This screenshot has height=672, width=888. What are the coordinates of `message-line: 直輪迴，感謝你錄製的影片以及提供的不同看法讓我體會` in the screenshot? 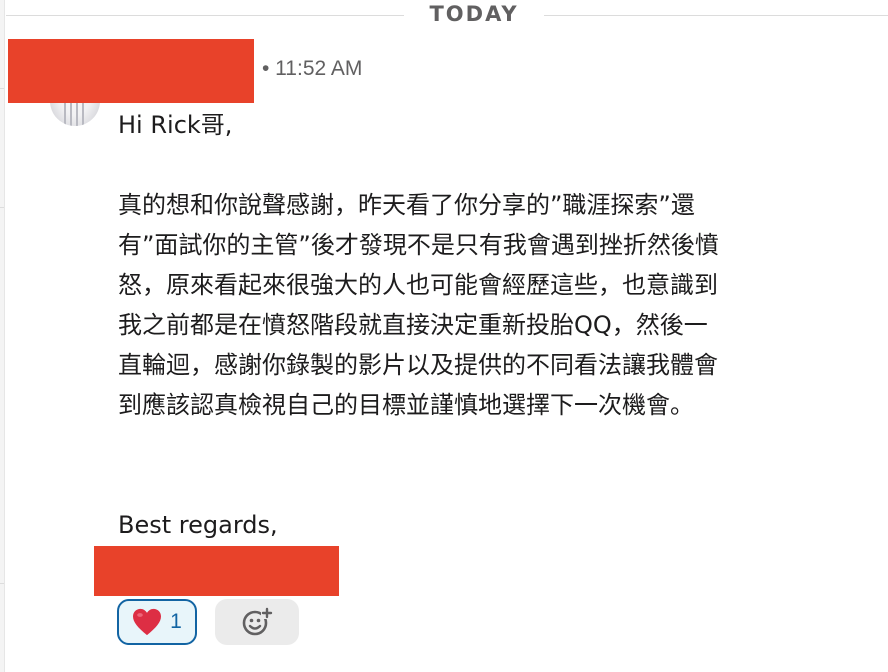 It's located at (418, 365).